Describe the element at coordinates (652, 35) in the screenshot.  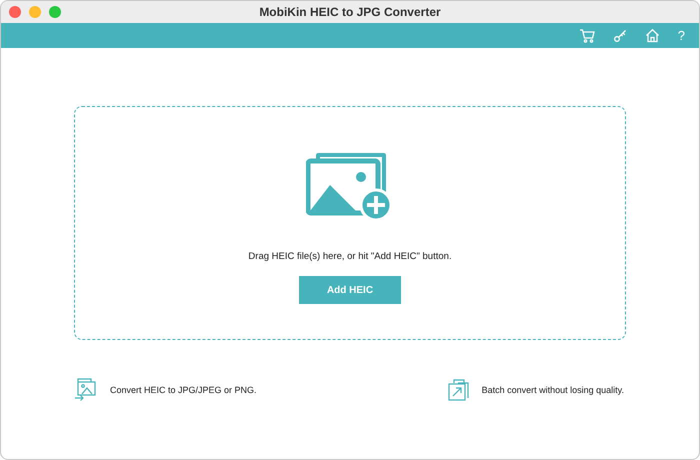
I see `home-icon` at that location.